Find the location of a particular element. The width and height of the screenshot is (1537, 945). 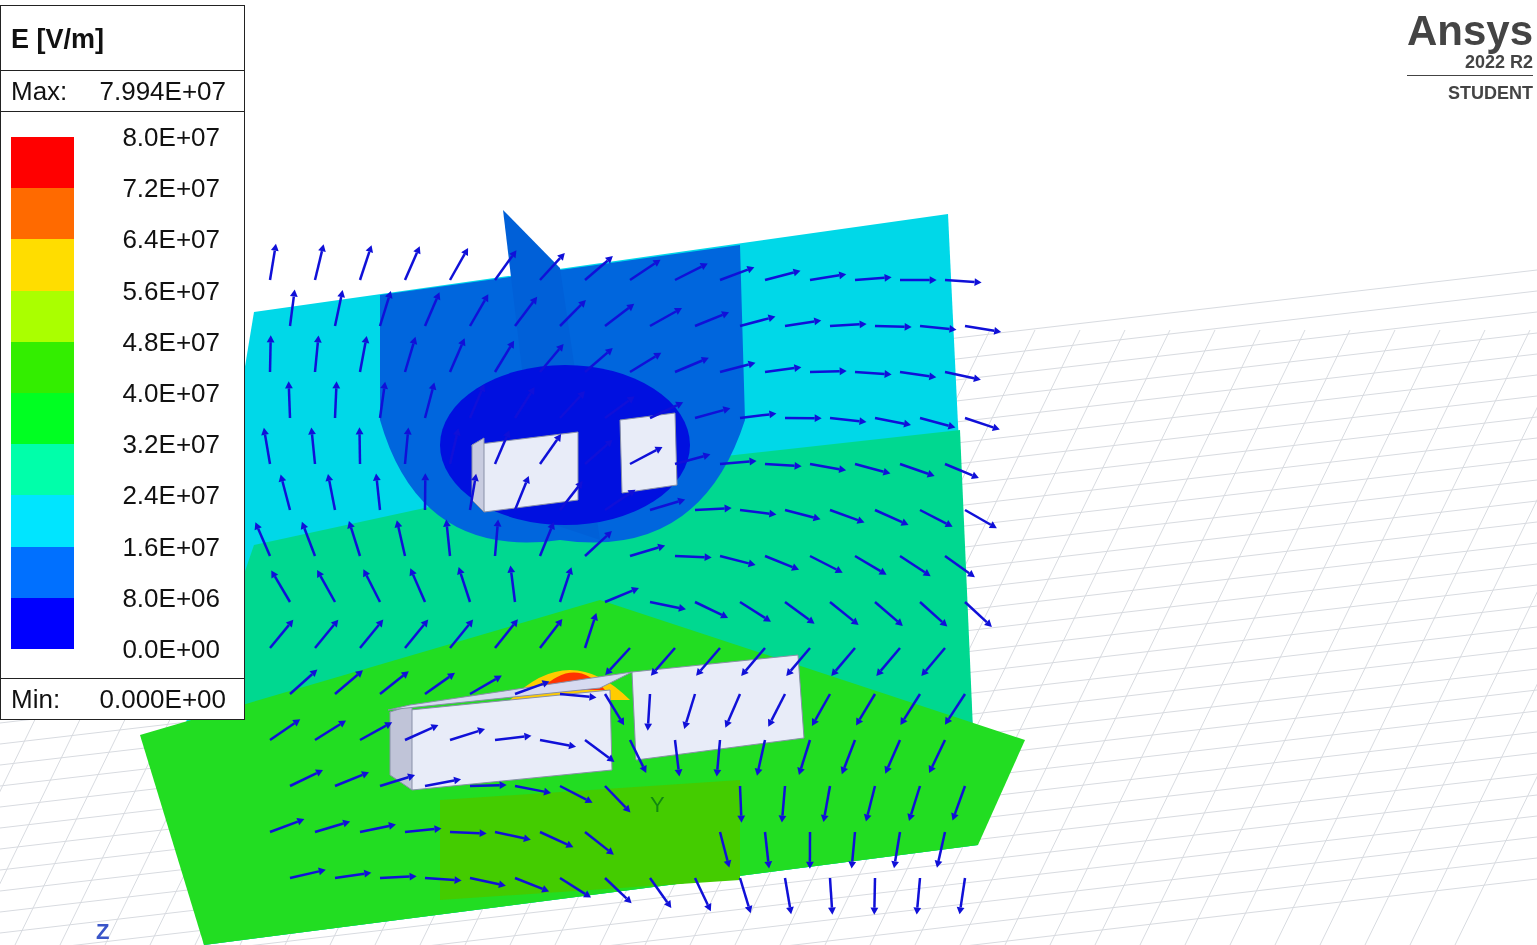

legend-title: E [V/m] is located at coordinates (57, 39).